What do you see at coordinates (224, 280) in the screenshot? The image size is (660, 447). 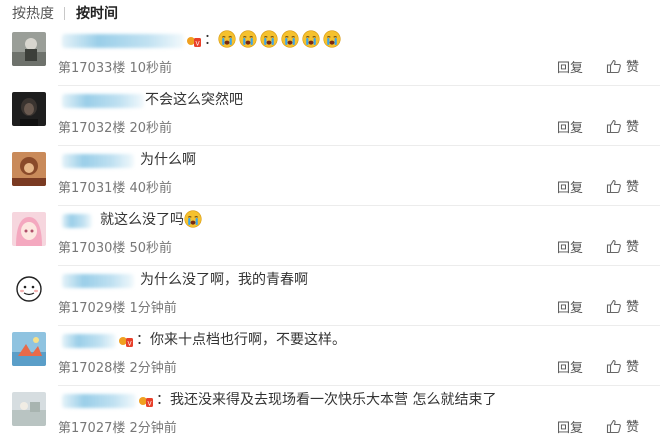 I see `comment-text: 为什么没了啊，我的青春啊` at bounding box center [224, 280].